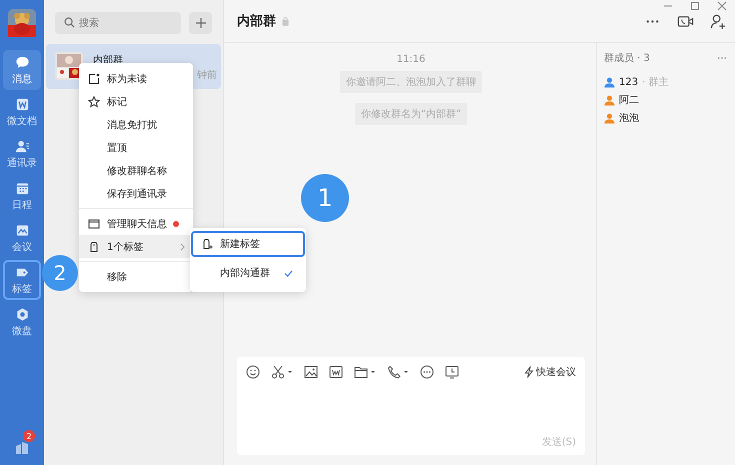 This screenshot has height=465, width=735. What do you see at coordinates (411, 59) in the screenshot?
I see `message-time: 11:16` at bounding box center [411, 59].